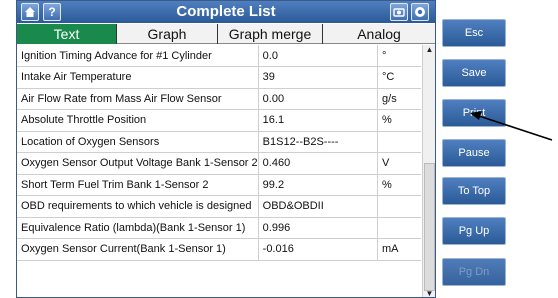 The width and height of the screenshot is (558, 298). Describe the element at coordinates (67, 34) in the screenshot. I see `tab-text: Text` at that location.